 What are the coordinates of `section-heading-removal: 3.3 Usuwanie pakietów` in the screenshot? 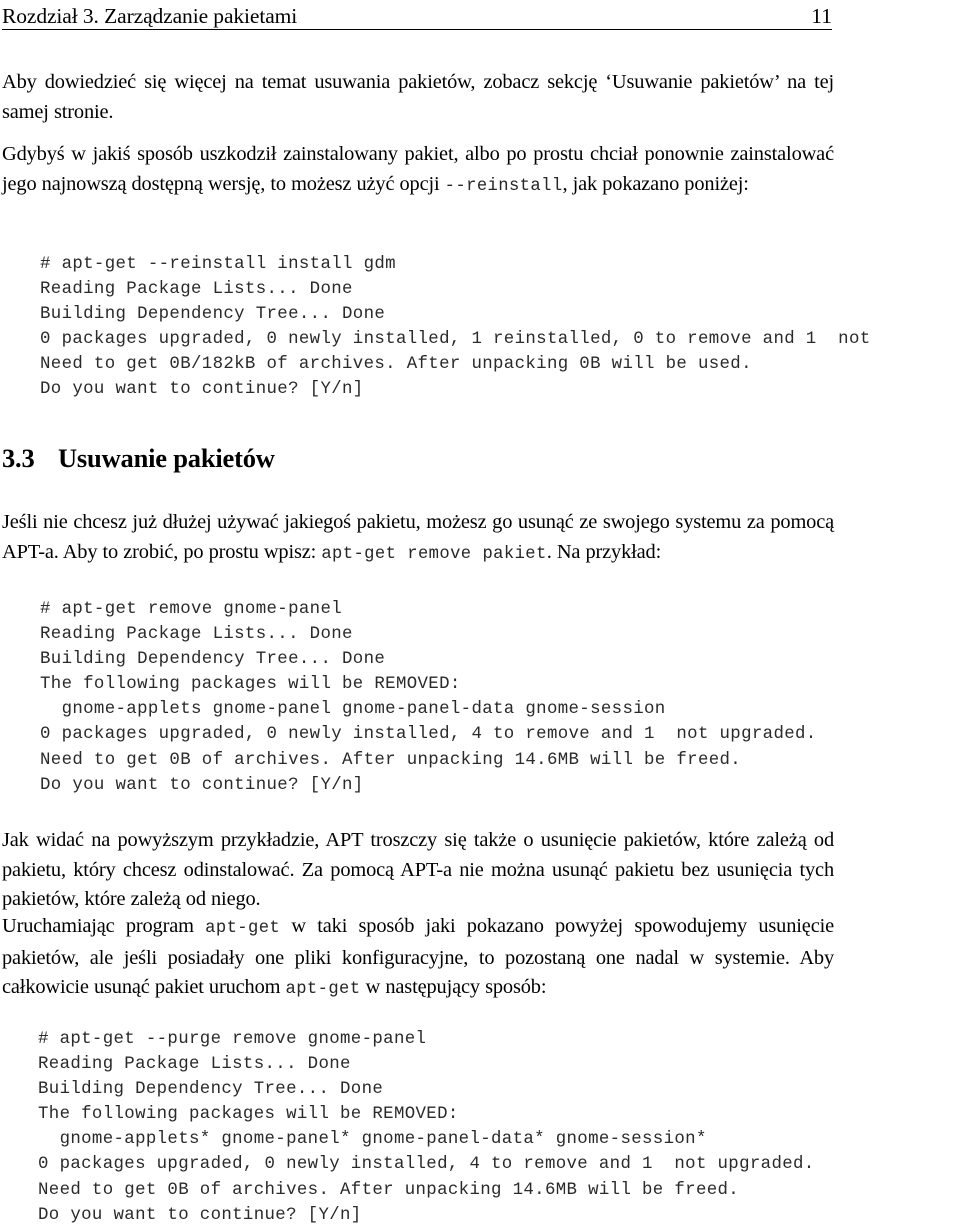 It's located at (418, 458).